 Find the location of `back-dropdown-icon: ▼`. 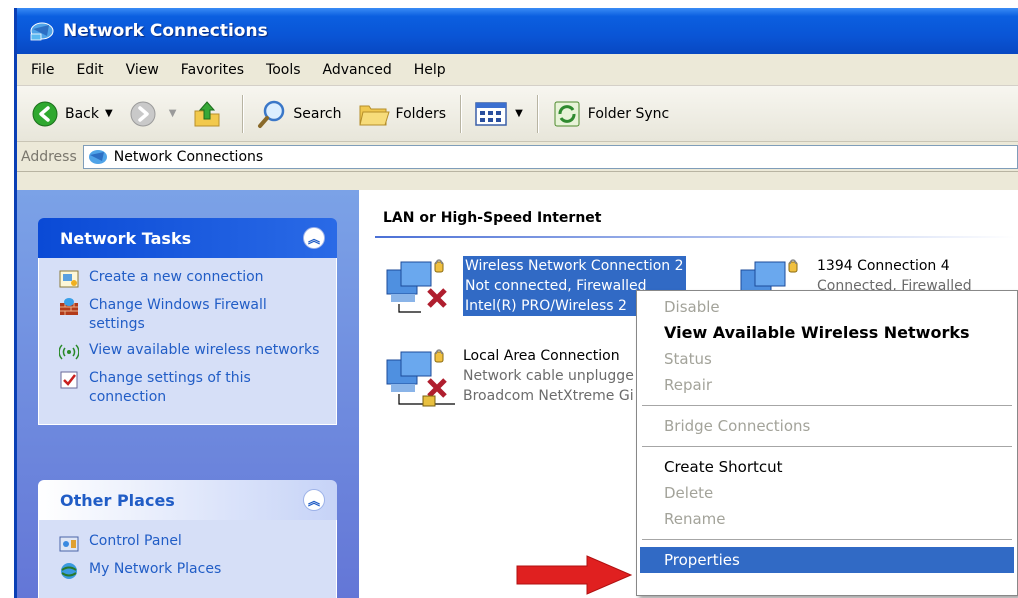

back-dropdown-icon: ▼ is located at coordinates (109, 113).